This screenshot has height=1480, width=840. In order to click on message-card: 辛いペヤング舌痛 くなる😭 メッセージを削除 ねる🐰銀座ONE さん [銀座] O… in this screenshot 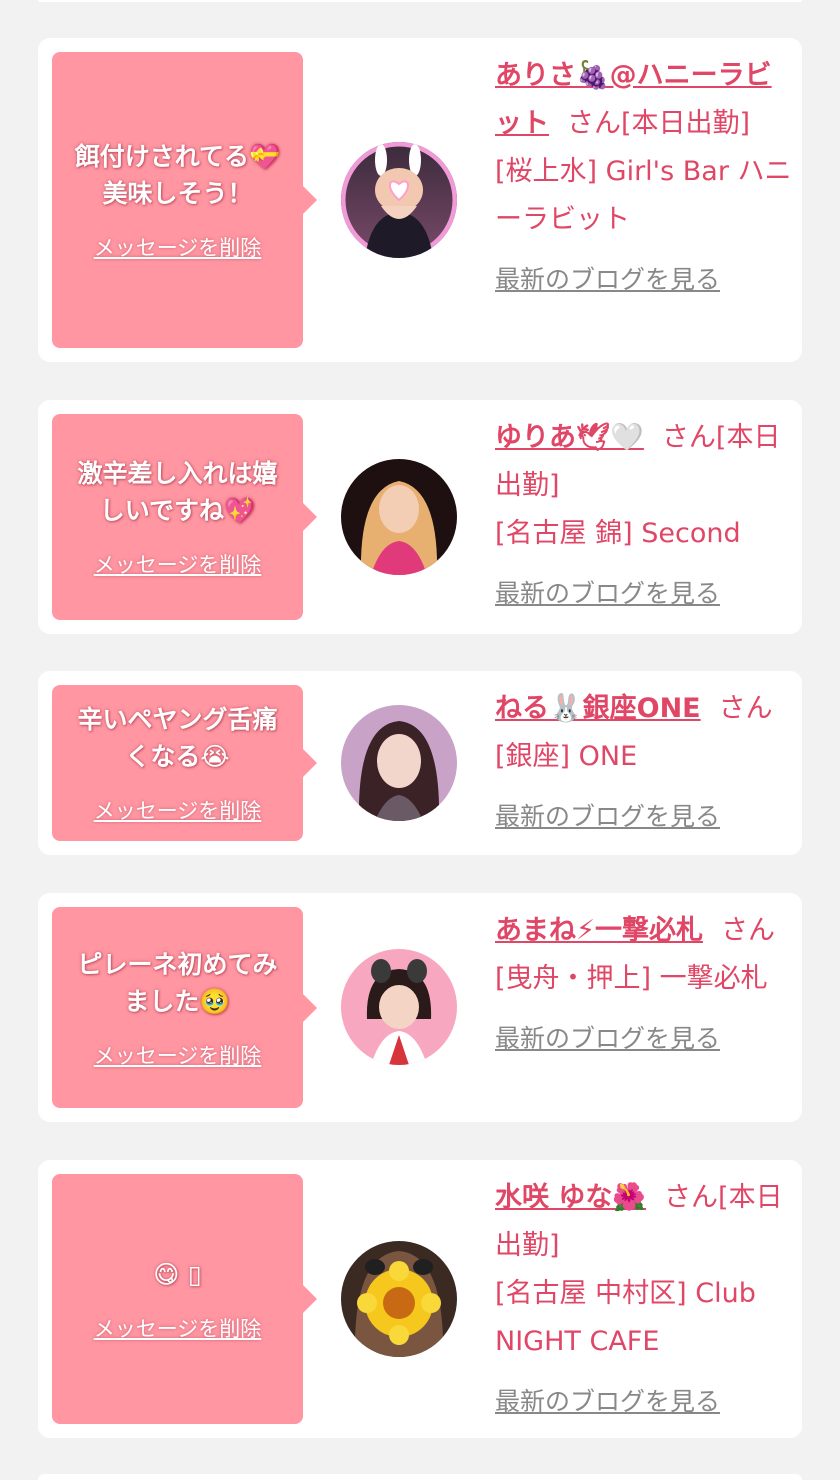, I will do `click(420, 763)`.